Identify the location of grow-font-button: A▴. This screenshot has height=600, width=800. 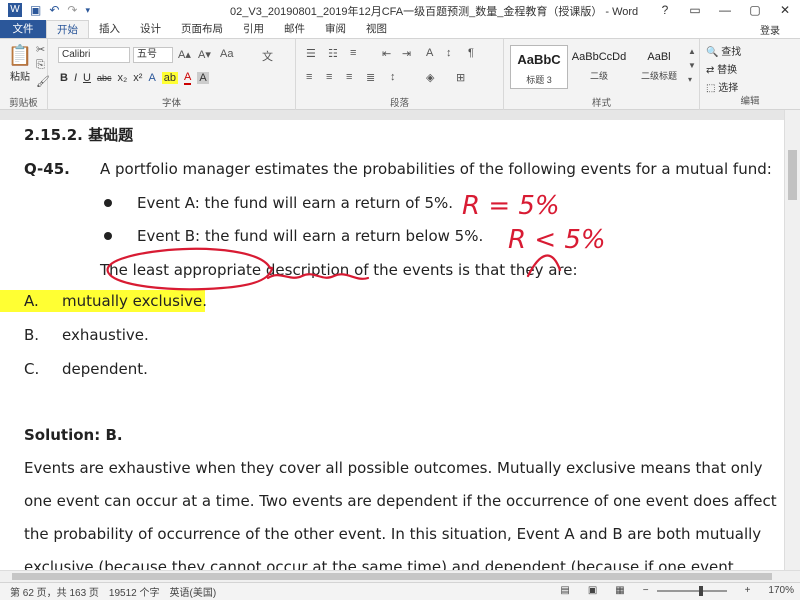
(184, 54).